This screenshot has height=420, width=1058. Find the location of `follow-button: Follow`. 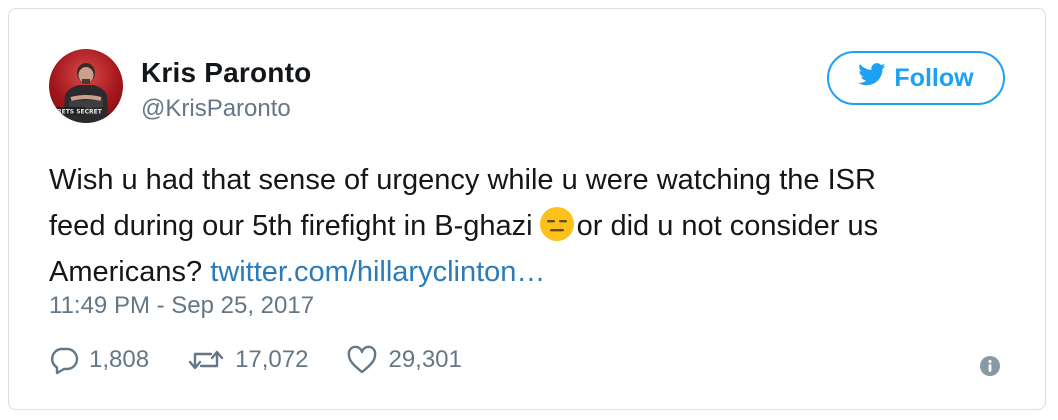

follow-button: Follow is located at coordinates (916, 78).